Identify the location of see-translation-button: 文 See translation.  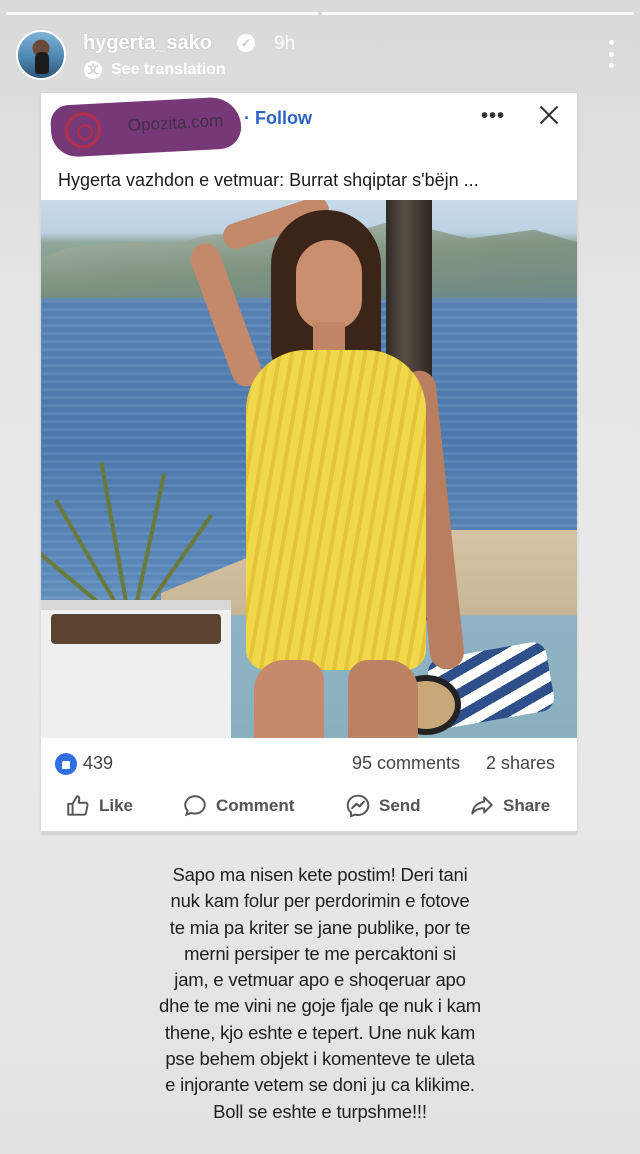
(155, 70).